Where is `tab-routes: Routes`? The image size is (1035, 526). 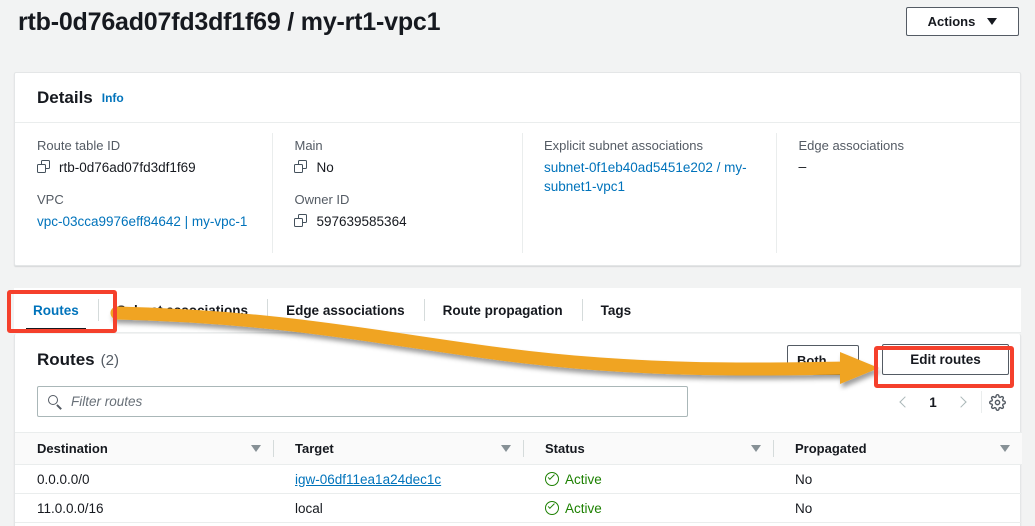 tab-routes: Routes is located at coordinates (56, 310).